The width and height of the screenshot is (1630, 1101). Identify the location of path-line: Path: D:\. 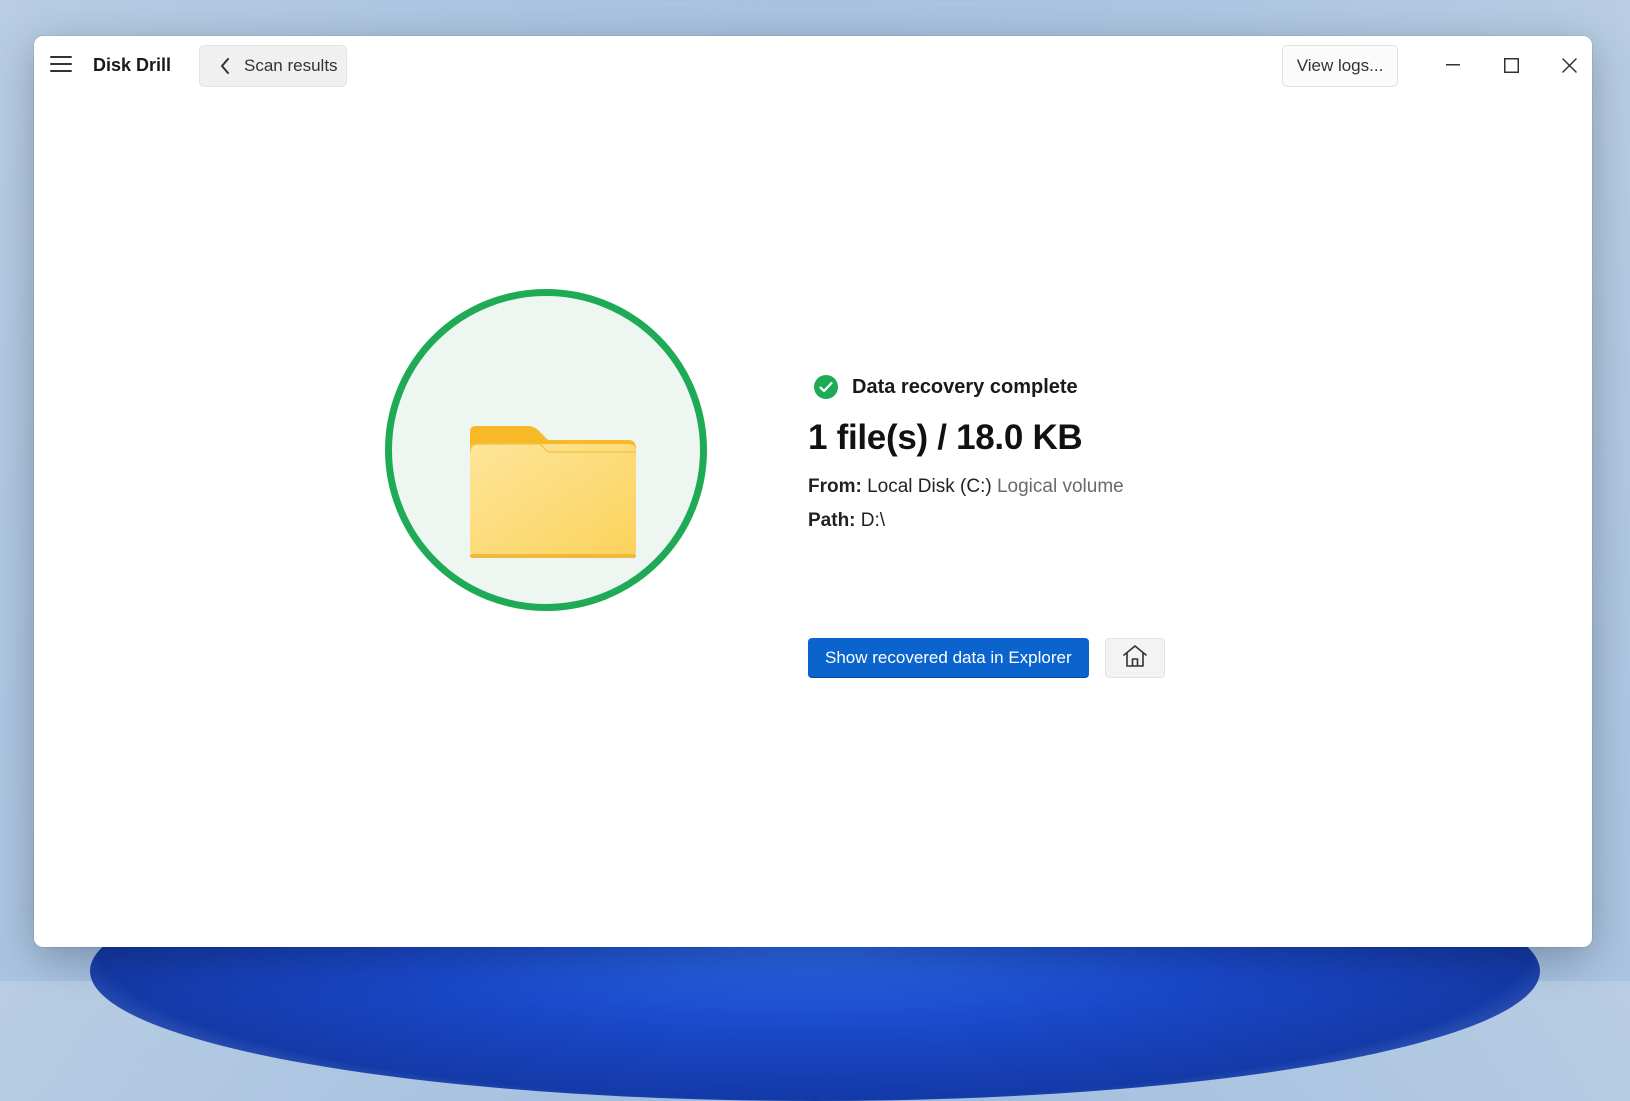
(1108, 521).